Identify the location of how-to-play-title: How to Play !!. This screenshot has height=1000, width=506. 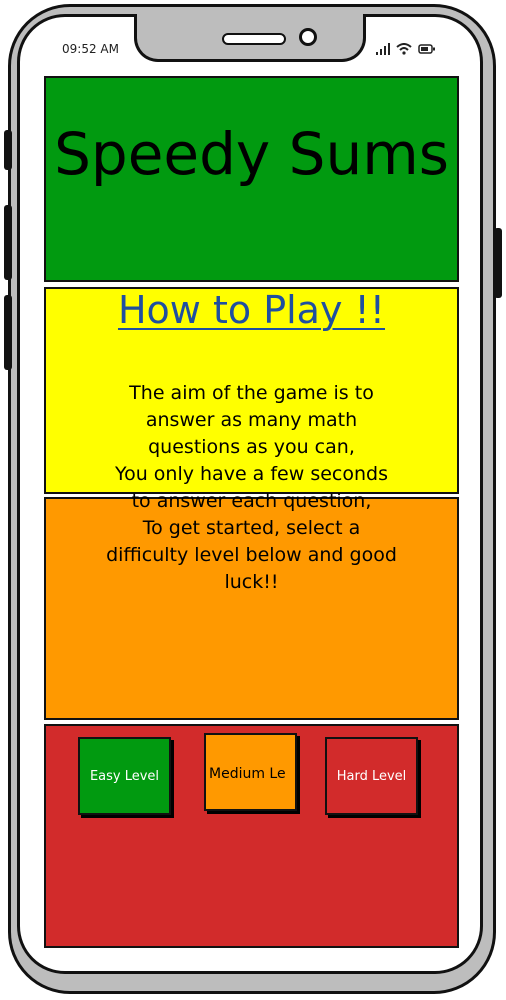
(251, 310).